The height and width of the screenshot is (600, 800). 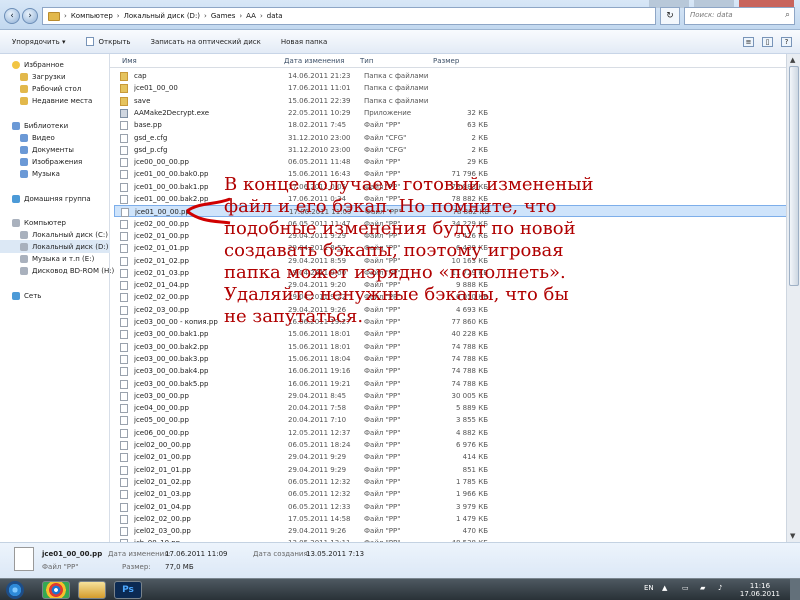 I want to click on network-icon, so click(x=16, y=295).